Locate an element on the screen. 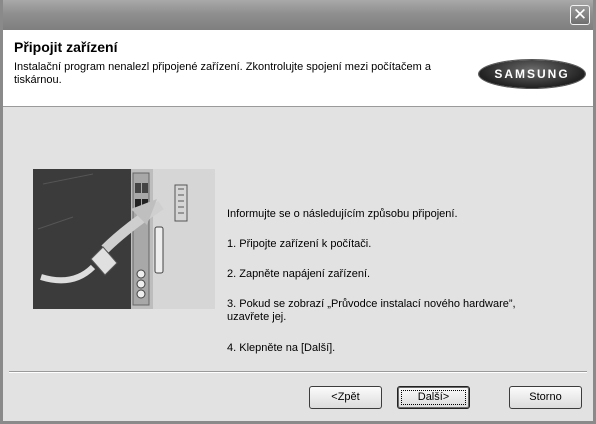 This screenshot has height=424, width=596. step-3-continued: uzavřete jej. is located at coordinates (257, 317).